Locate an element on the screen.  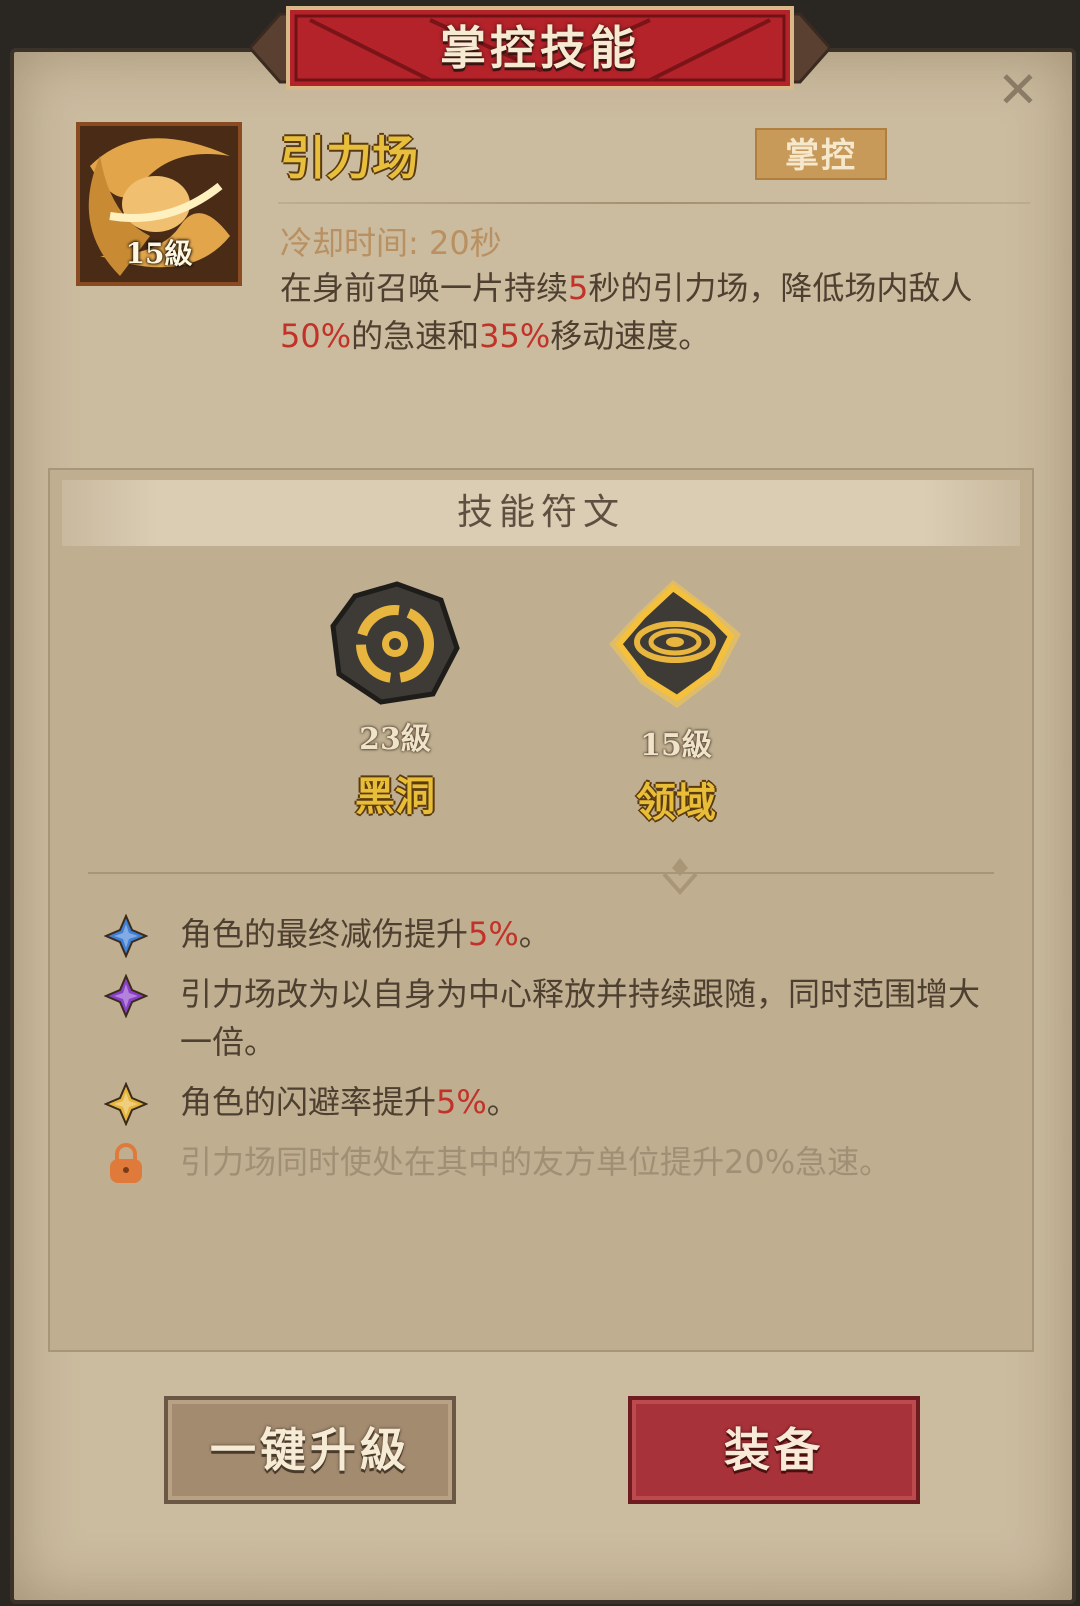
highlight-value: 5 is located at coordinates (578, 288).